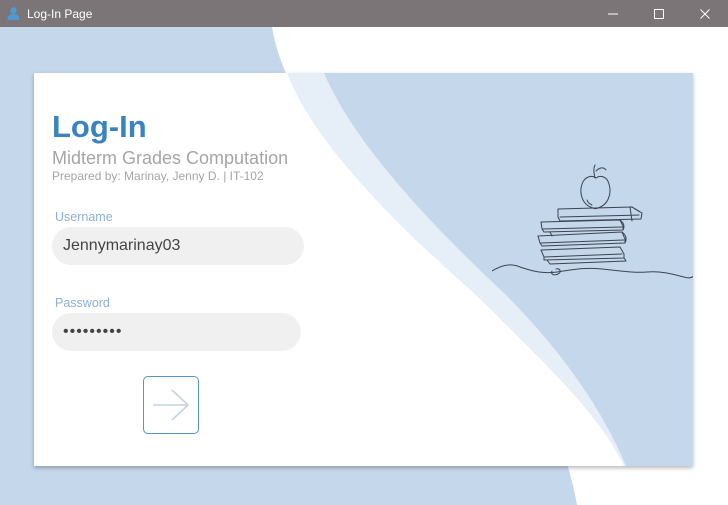 This screenshot has width=728, height=505. Describe the element at coordinates (82, 303) in the screenshot. I see `password-label: Password` at that location.